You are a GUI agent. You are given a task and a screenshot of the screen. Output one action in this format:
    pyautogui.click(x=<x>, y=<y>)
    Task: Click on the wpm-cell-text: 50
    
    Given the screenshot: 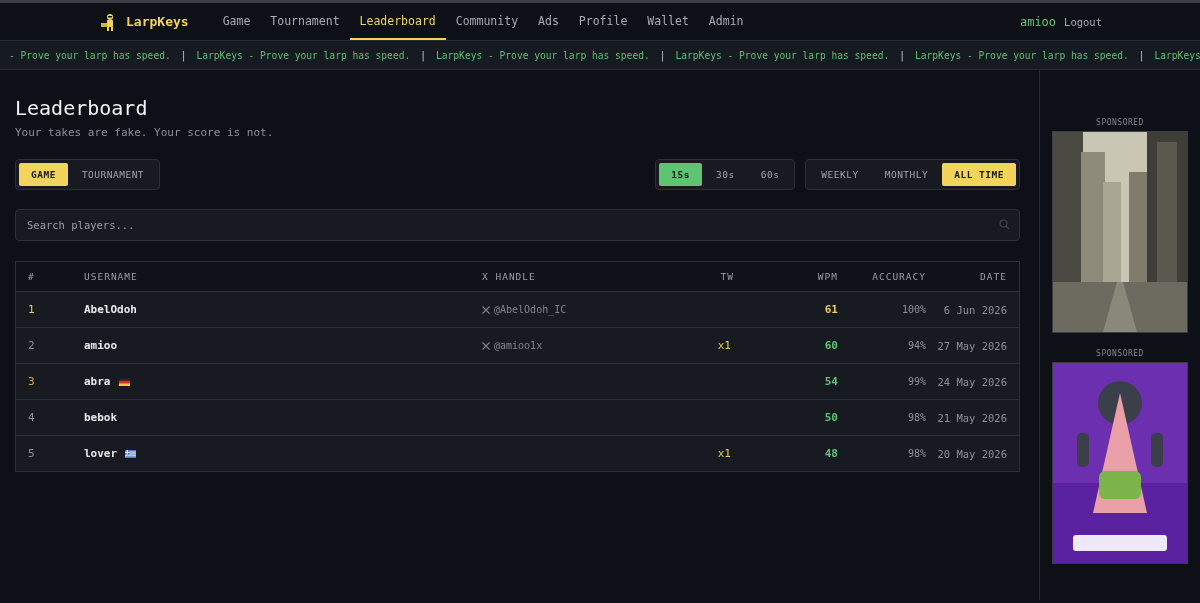 What is the action you would take?
    pyautogui.click(x=830, y=417)
    